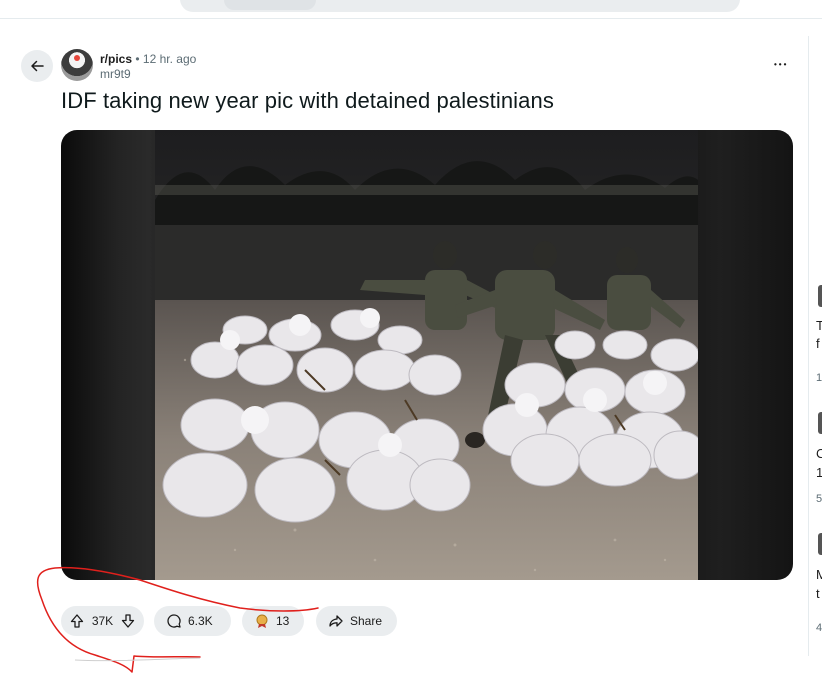  I want to click on rail-text: M, so click(819, 574).